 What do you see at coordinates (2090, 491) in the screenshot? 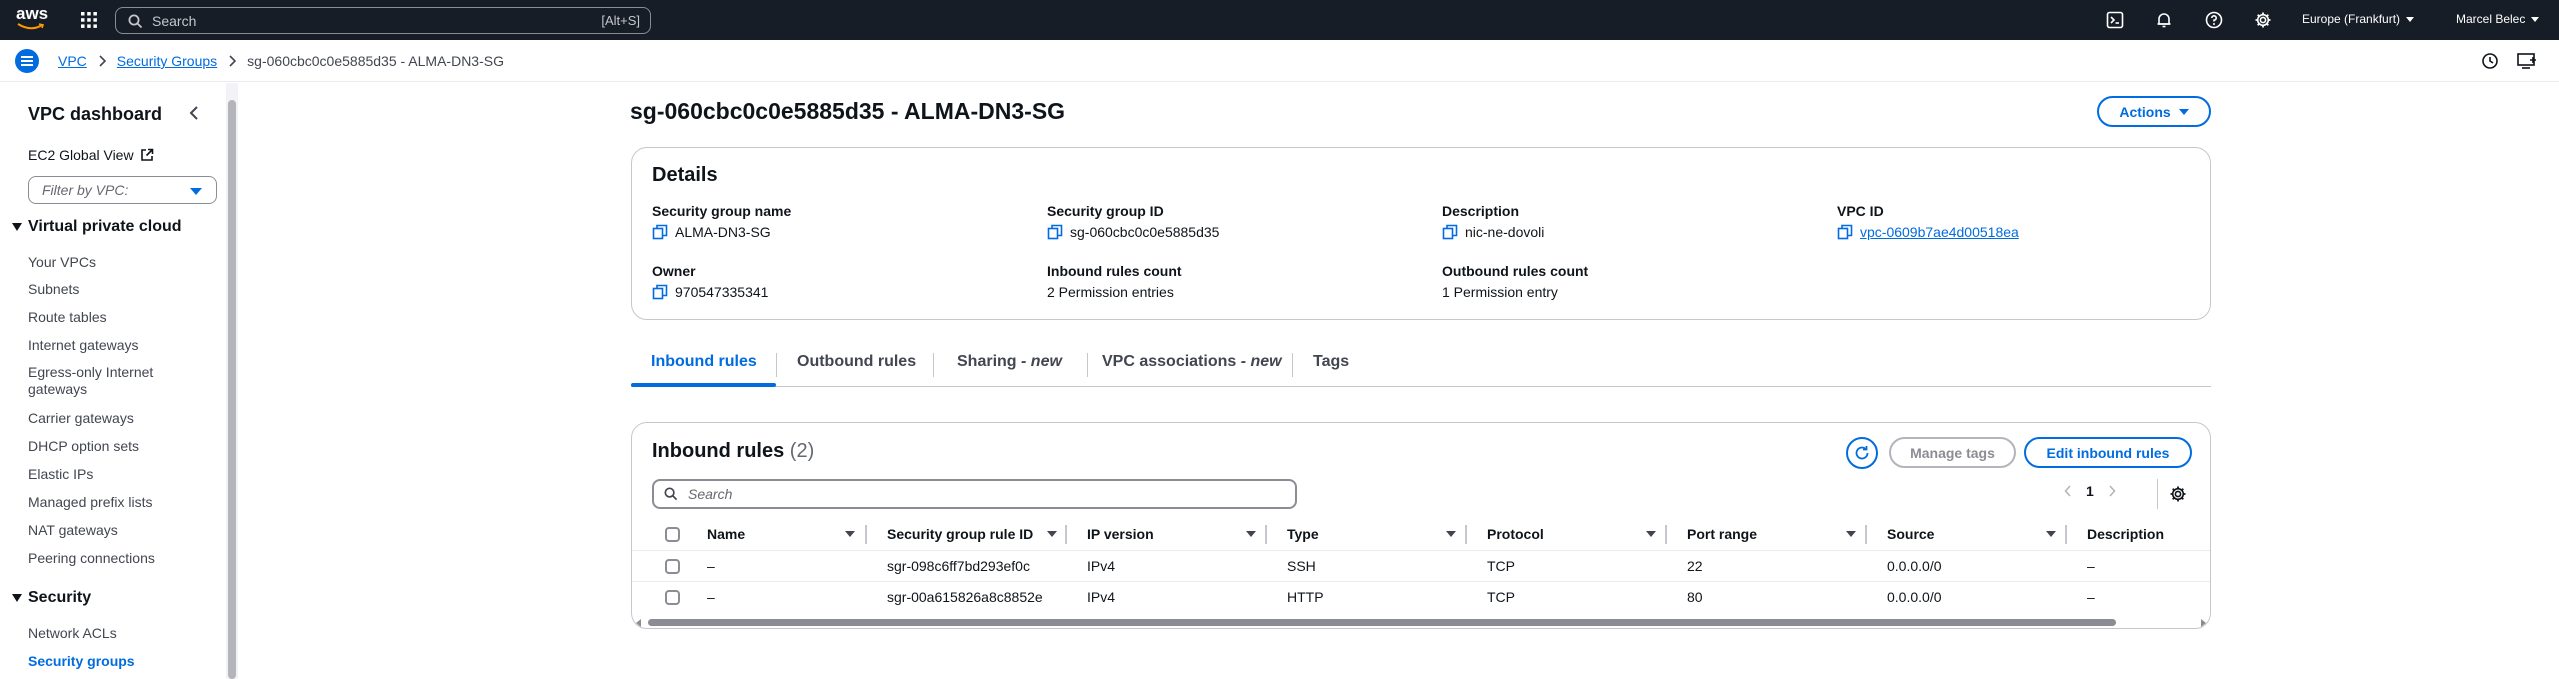
I see `current-page-number: 1` at bounding box center [2090, 491].